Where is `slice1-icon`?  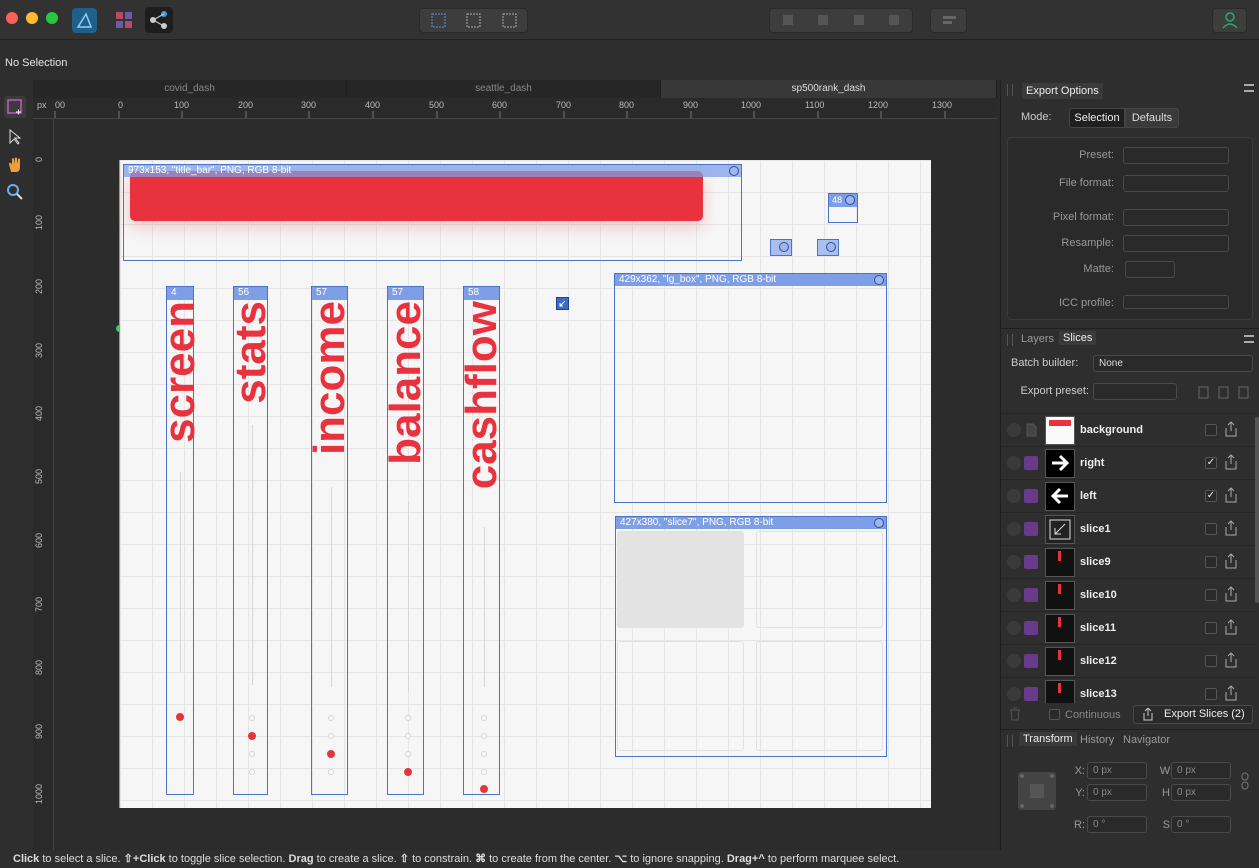
slice1-icon is located at coordinates (562, 303).